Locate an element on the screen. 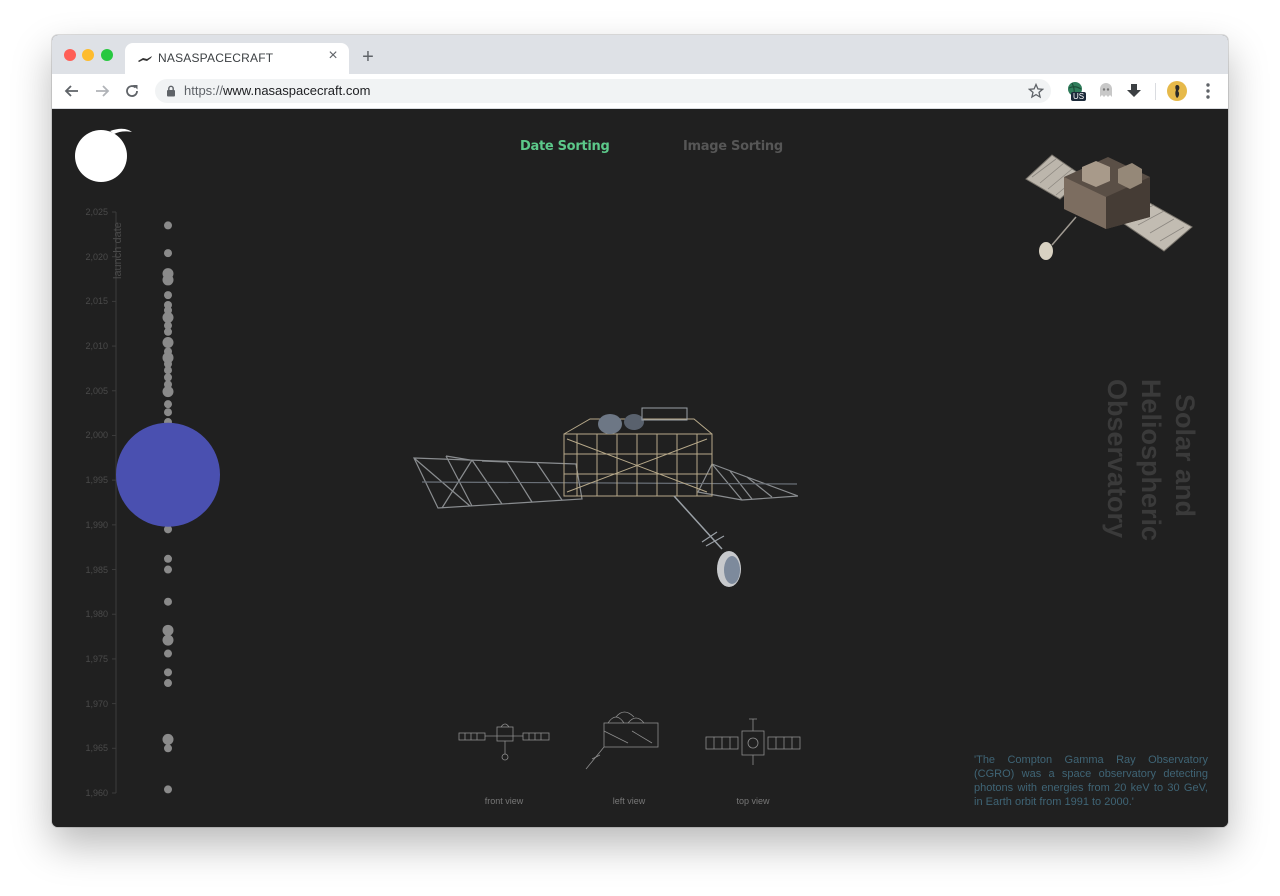  spacecraft-thumbnail is located at coordinates (1108, 208).